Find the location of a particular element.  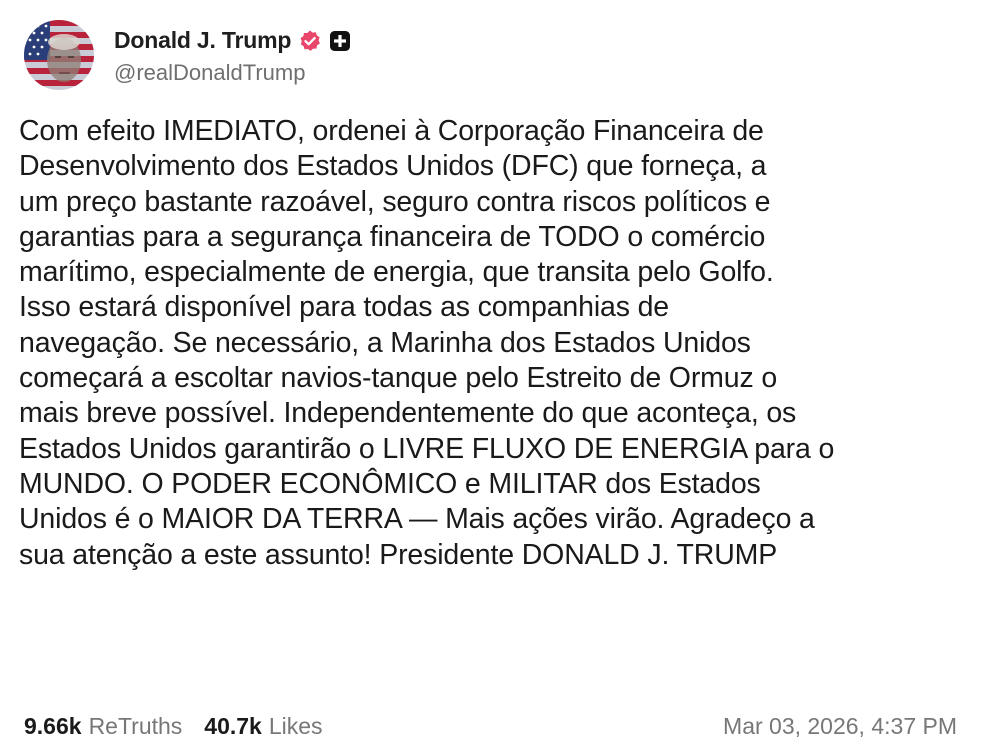

retruths-stat: 9.66k ReTruths is located at coordinates (103, 726).